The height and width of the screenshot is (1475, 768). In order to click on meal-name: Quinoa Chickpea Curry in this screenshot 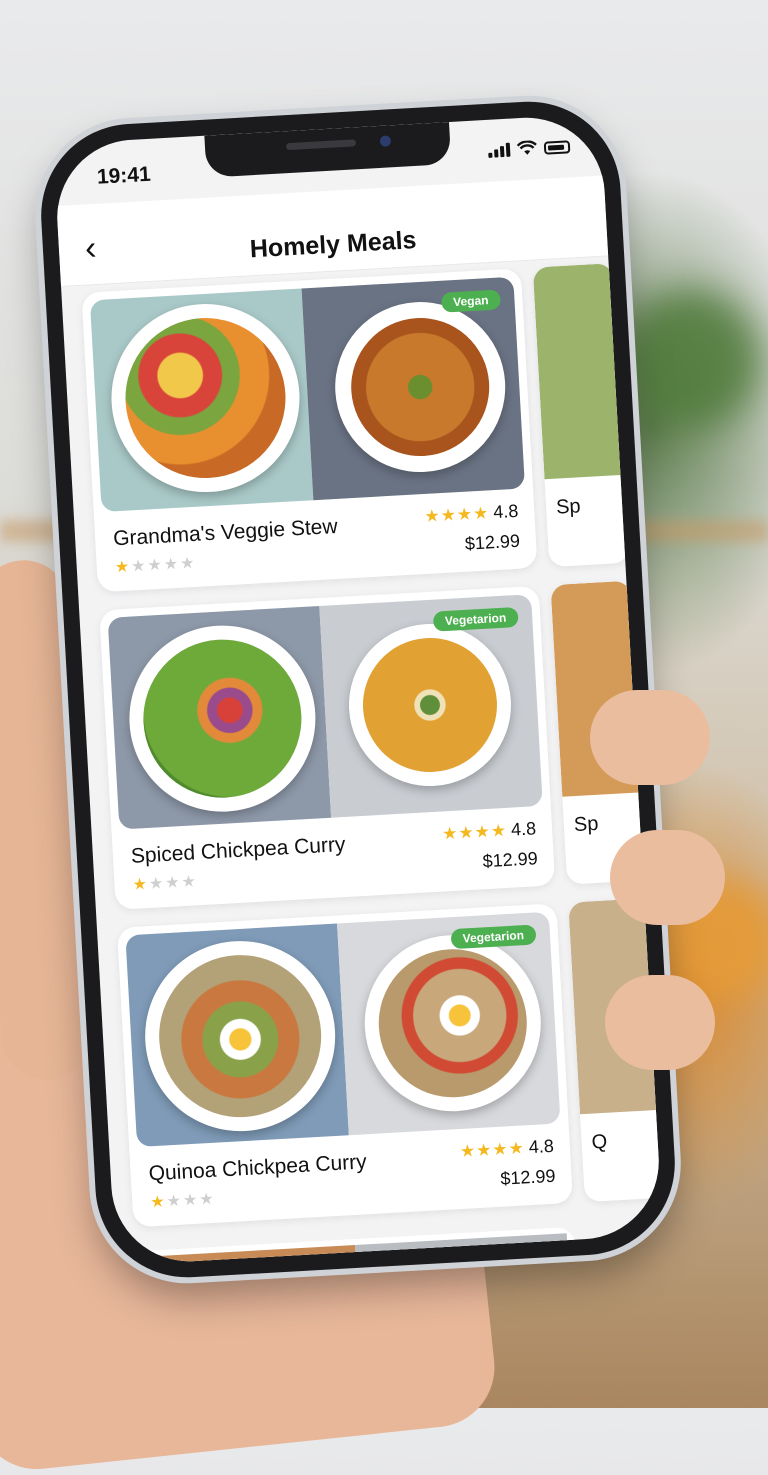, I will do `click(258, 1168)`.